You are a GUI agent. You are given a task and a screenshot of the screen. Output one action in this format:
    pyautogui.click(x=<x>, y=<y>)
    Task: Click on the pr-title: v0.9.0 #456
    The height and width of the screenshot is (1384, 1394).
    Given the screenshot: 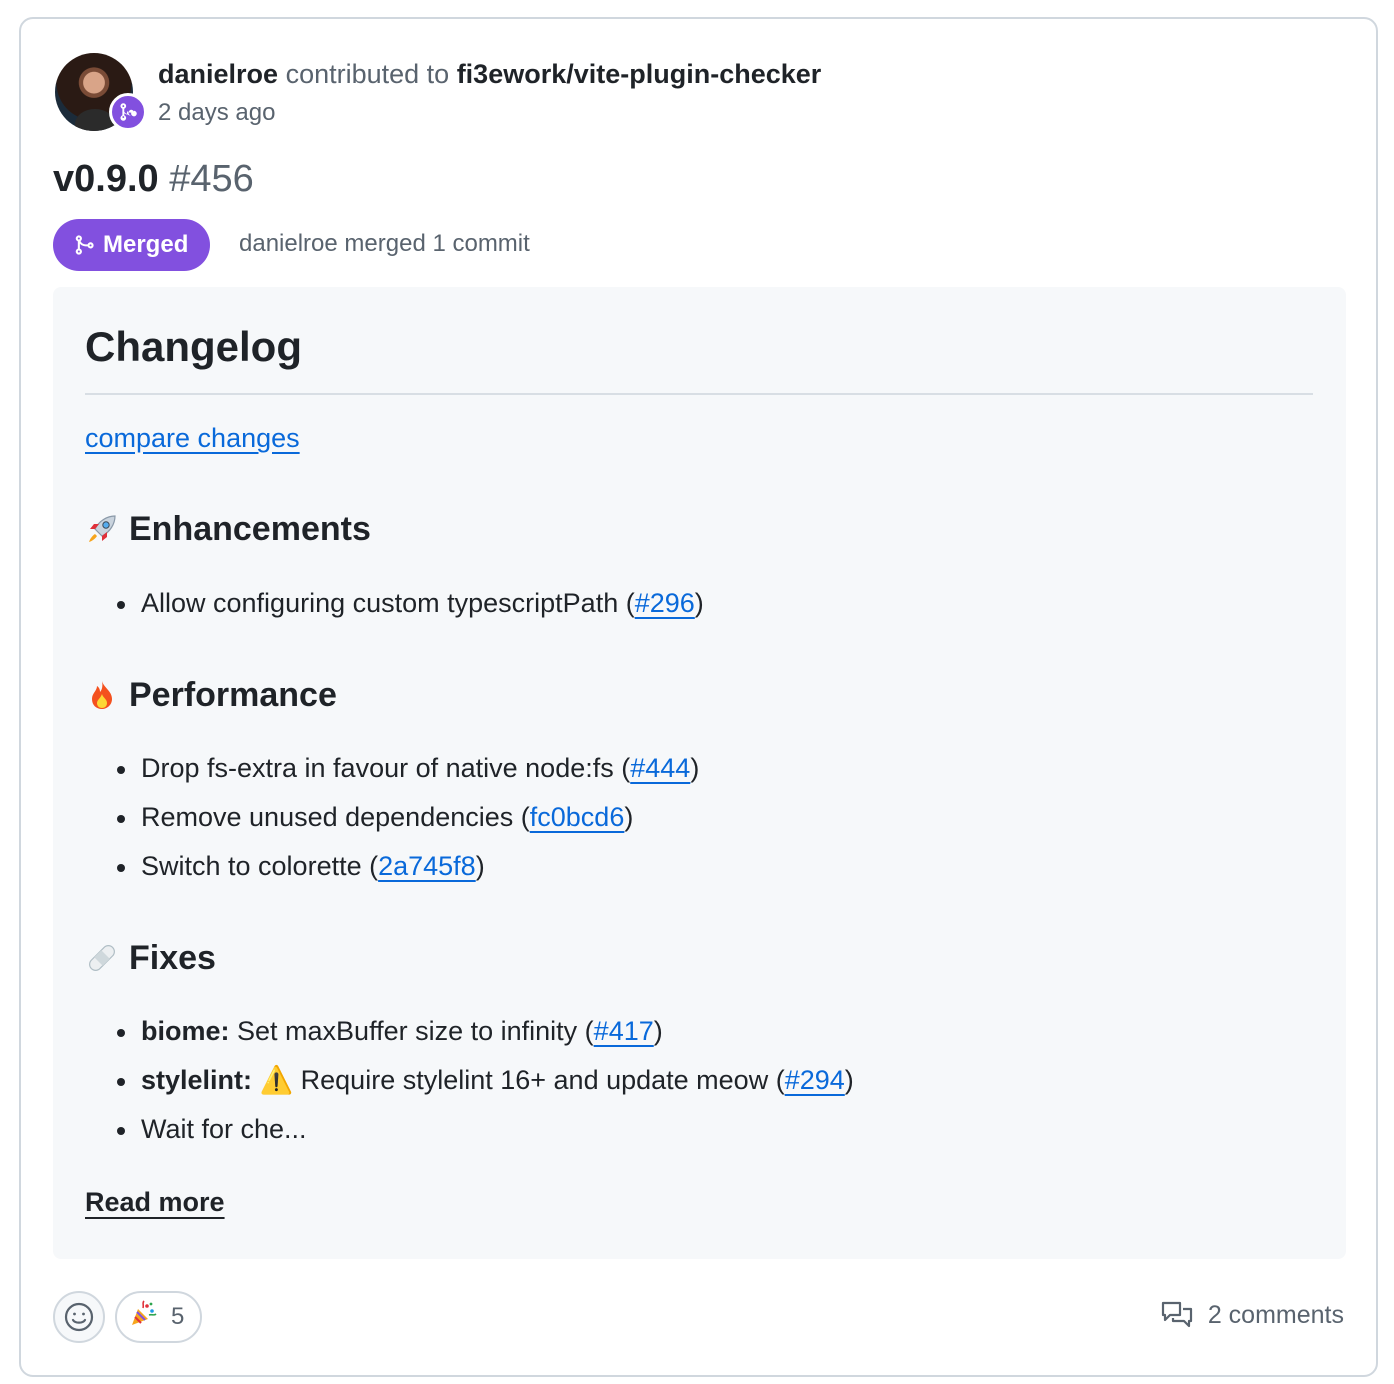 What is the action you would take?
    pyautogui.click(x=153, y=179)
    